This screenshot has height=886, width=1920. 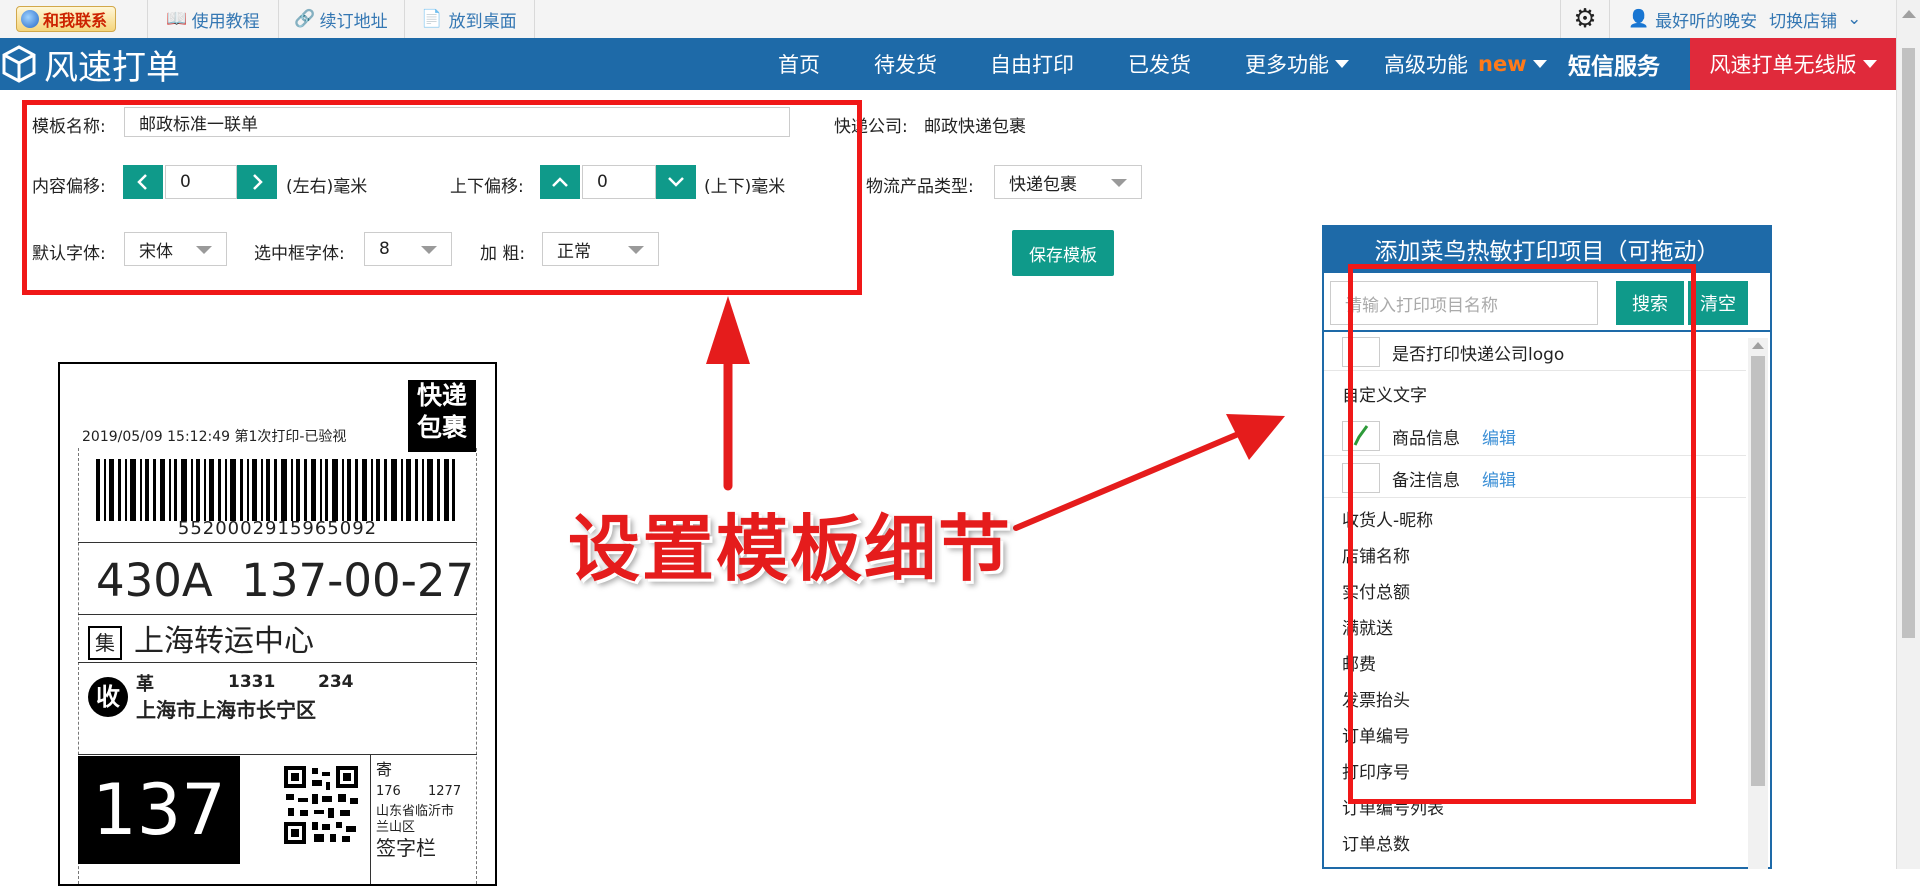 What do you see at coordinates (1758, 345) in the screenshot?
I see `scroll-up-icon` at bounding box center [1758, 345].